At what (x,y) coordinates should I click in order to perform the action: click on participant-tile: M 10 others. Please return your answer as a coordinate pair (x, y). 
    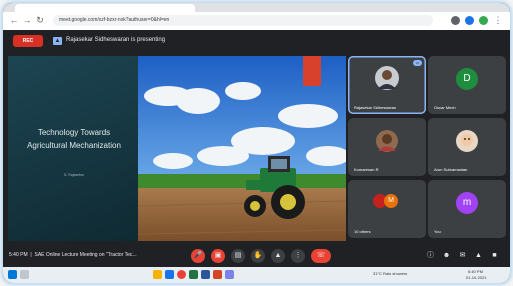
    Looking at the image, I should click on (387, 209).